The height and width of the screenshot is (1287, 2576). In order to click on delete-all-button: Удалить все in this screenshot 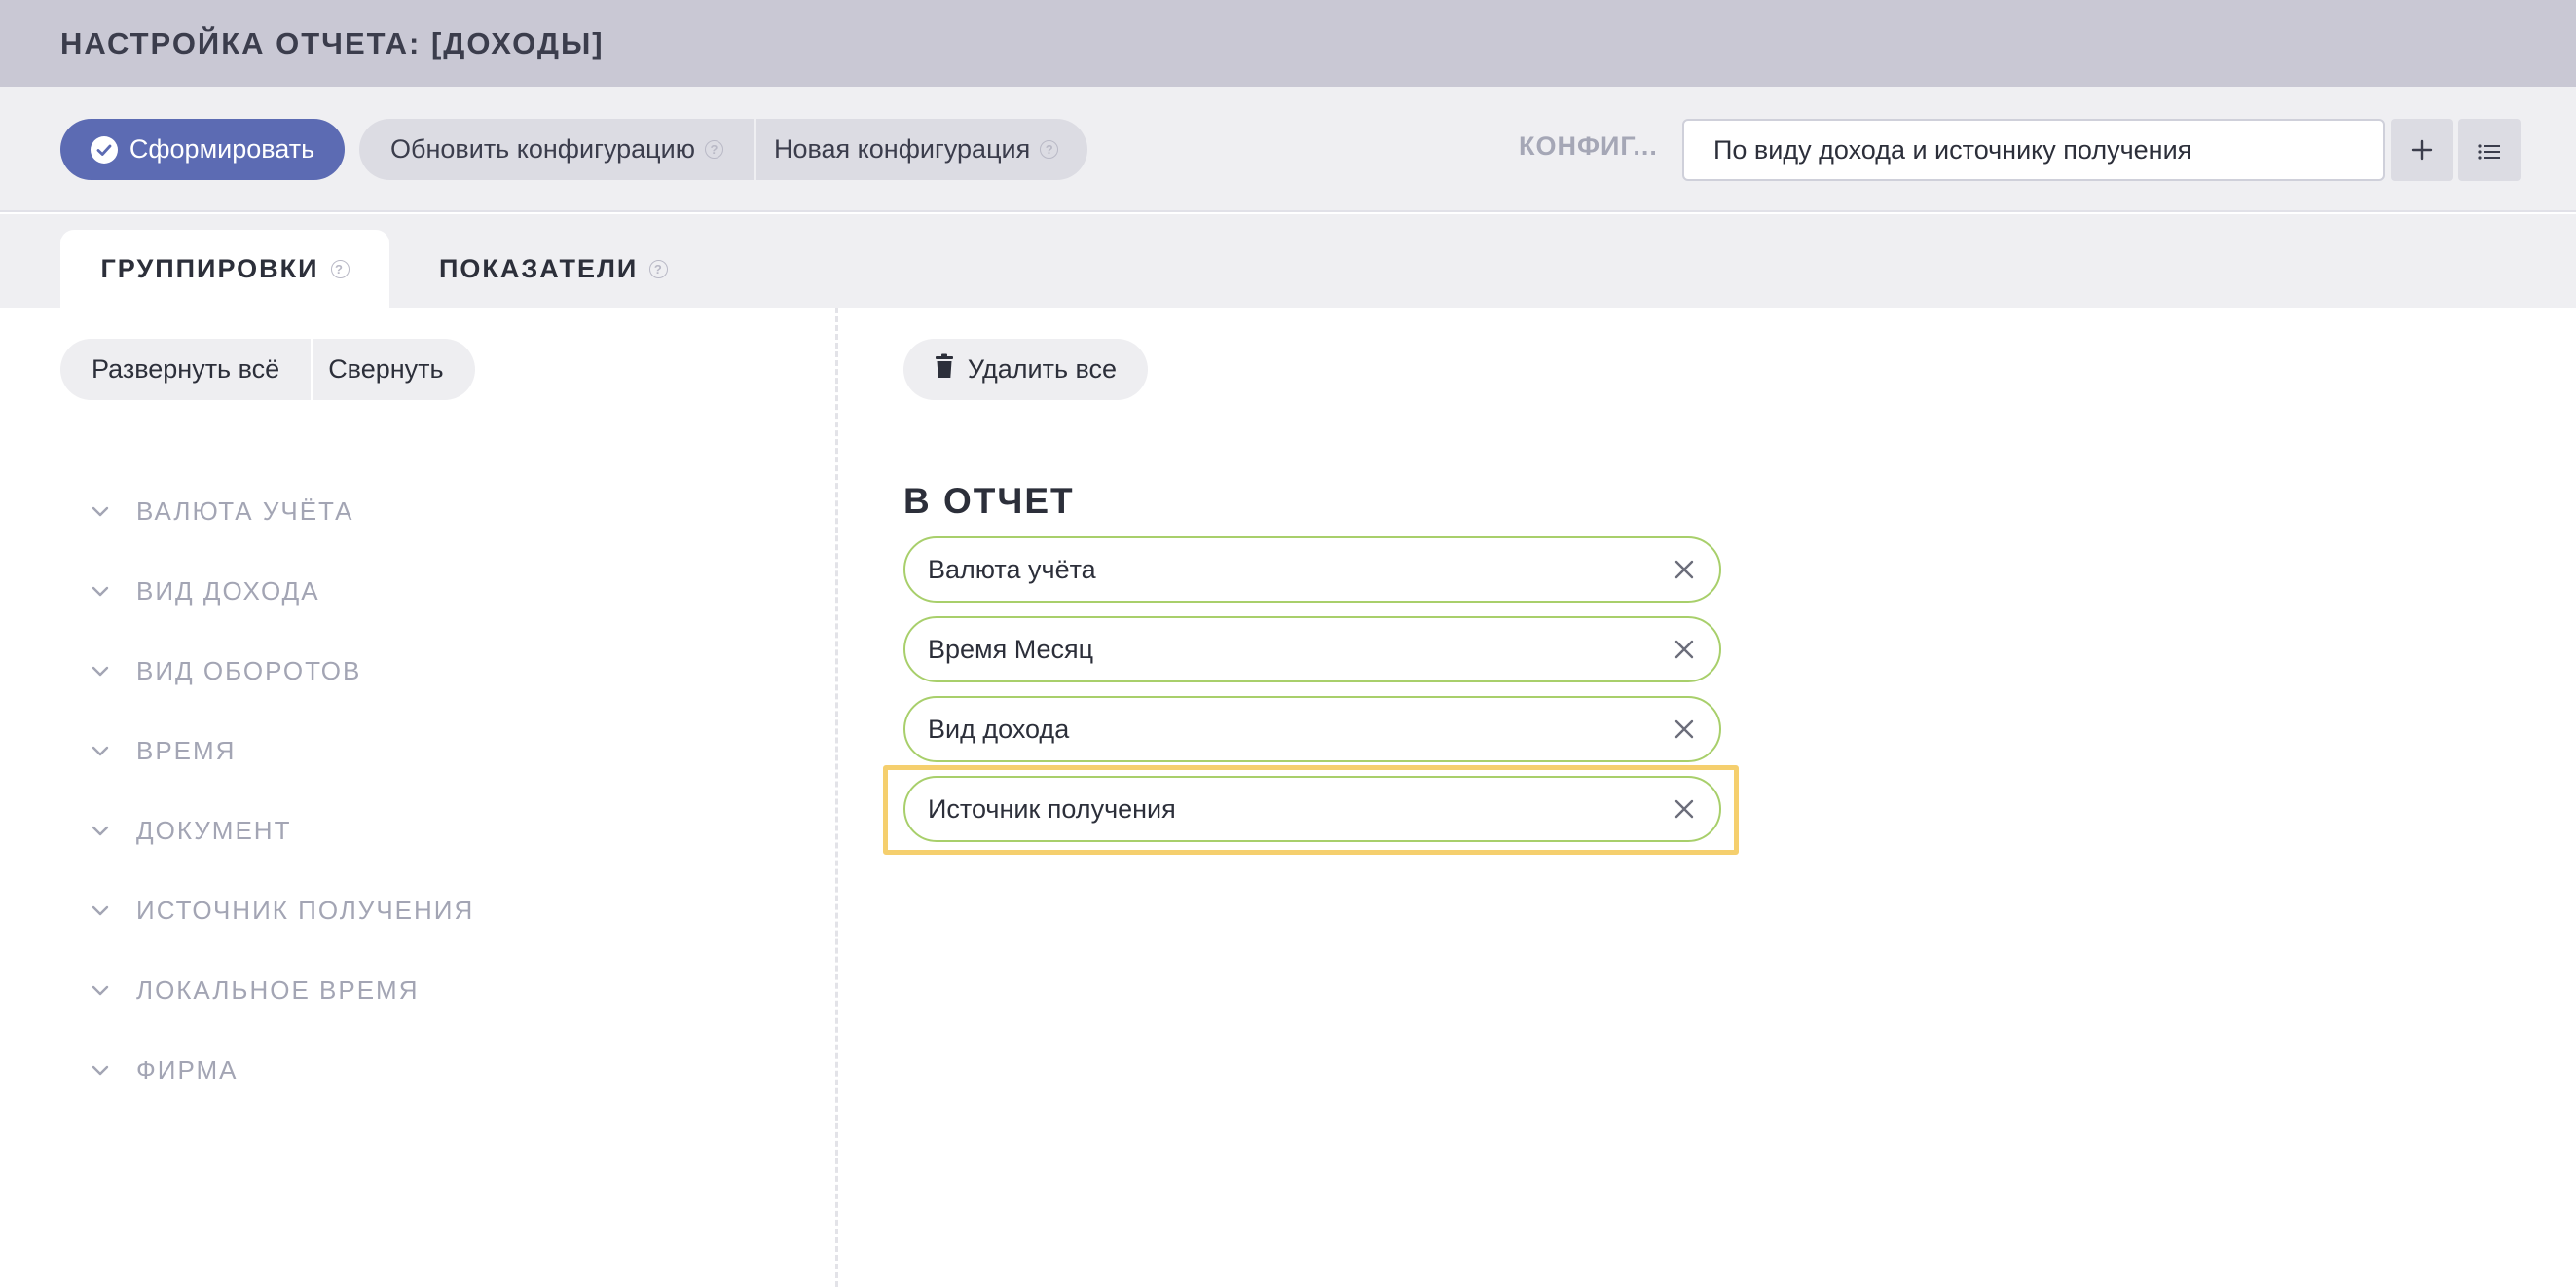, I will do `click(1025, 369)`.